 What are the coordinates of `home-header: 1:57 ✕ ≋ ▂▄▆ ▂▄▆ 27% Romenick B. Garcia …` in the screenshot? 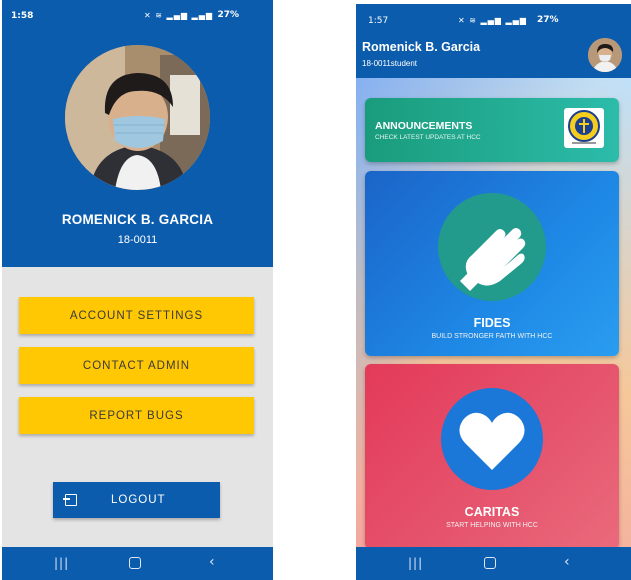 It's located at (493, 41).